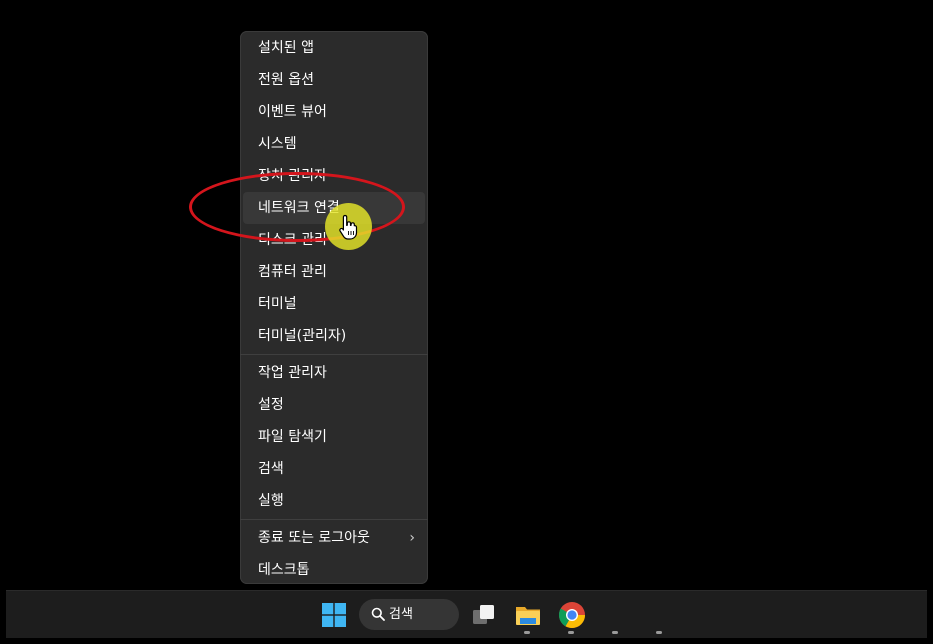 Image resolution: width=933 pixels, height=644 pixels. Describe the element at coordinates (334, 405) in the screenshot. I see `menu-item-settings: 설정` at that location.